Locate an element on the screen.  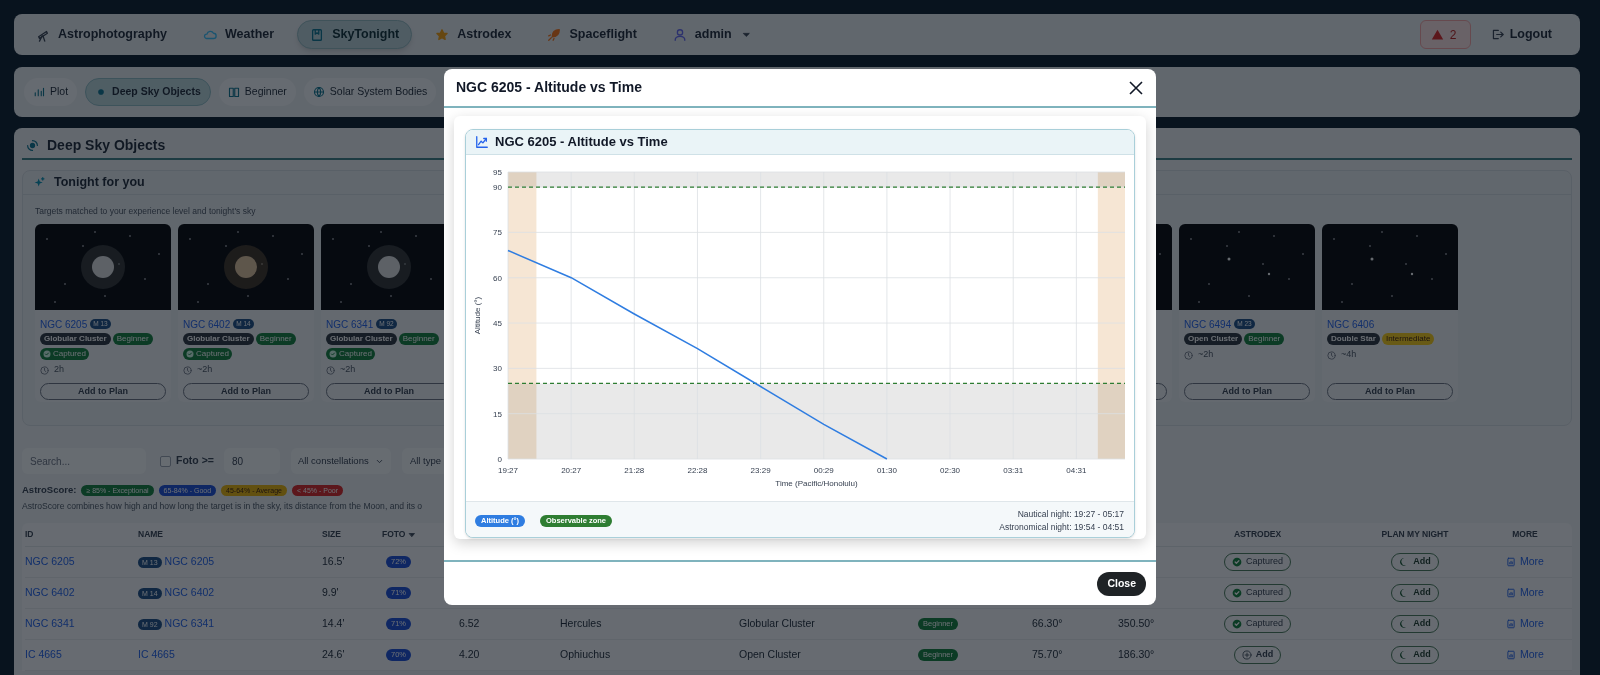
target-link: NGC 6205 is located at coordinates (64, 324).